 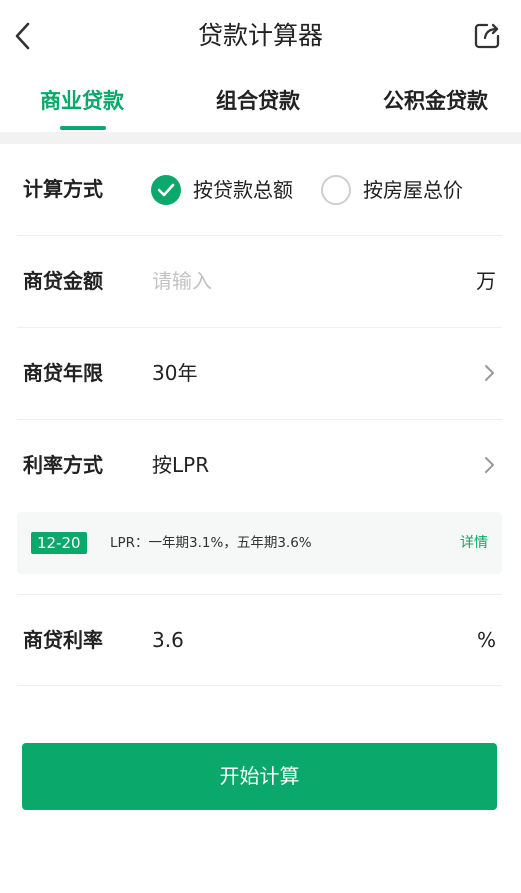 What do you see at coordinates (168, 640) in the screenshot?
I see `loan-rate-value: 3.6` at bounding box center [168, 640].